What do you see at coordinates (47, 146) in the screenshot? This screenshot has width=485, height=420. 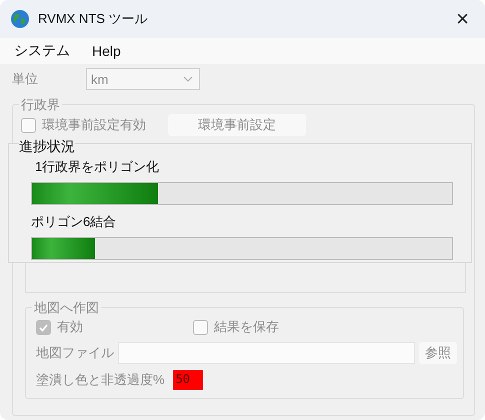 I see `panel-title: 進捗状況` at bounding box center [47, 146].